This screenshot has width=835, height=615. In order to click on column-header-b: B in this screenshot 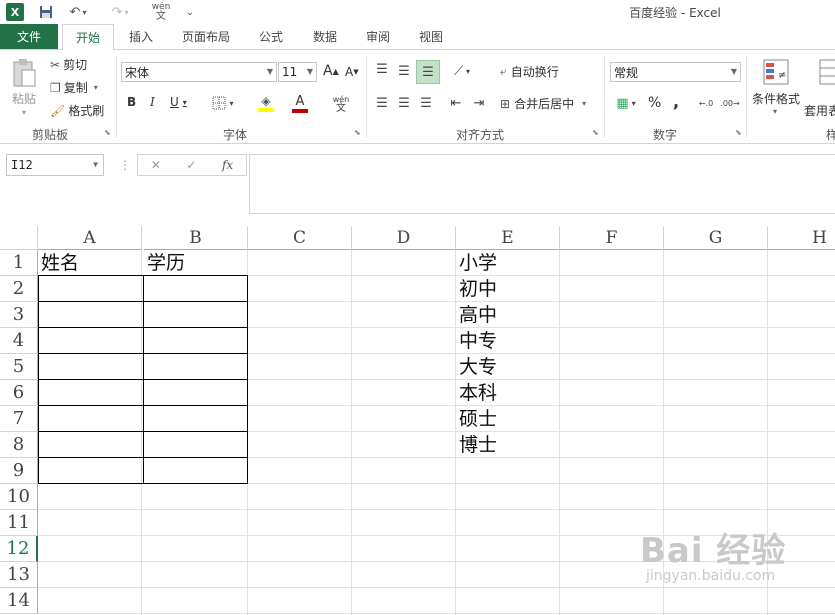, I will do `click(196, 238)`.